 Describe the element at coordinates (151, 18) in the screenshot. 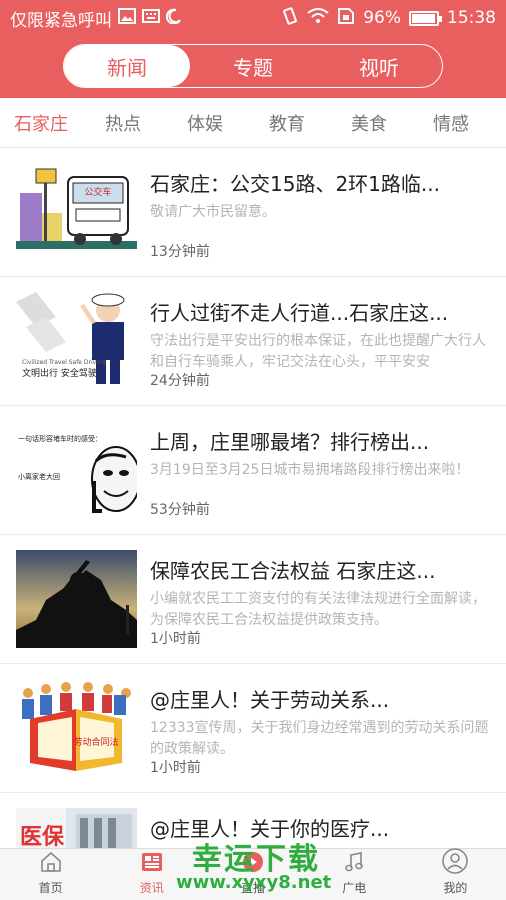

I see `keyboard-icon` at that location.